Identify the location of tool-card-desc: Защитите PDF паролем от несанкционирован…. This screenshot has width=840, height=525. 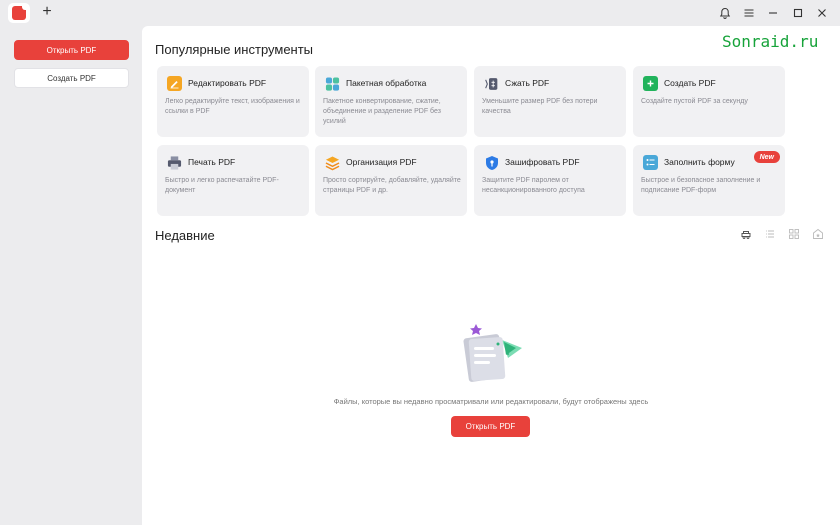
(533, 185).